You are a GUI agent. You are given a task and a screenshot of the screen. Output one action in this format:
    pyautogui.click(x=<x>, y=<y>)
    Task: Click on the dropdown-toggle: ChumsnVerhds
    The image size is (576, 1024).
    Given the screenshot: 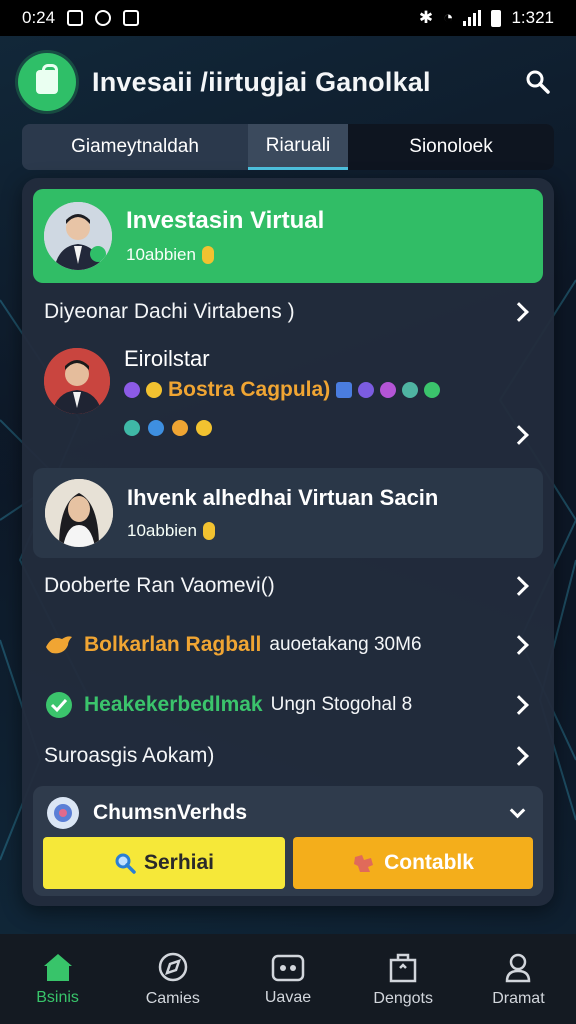 What is the action you would take?
    pyautogui.click(x=288, y=813)
    